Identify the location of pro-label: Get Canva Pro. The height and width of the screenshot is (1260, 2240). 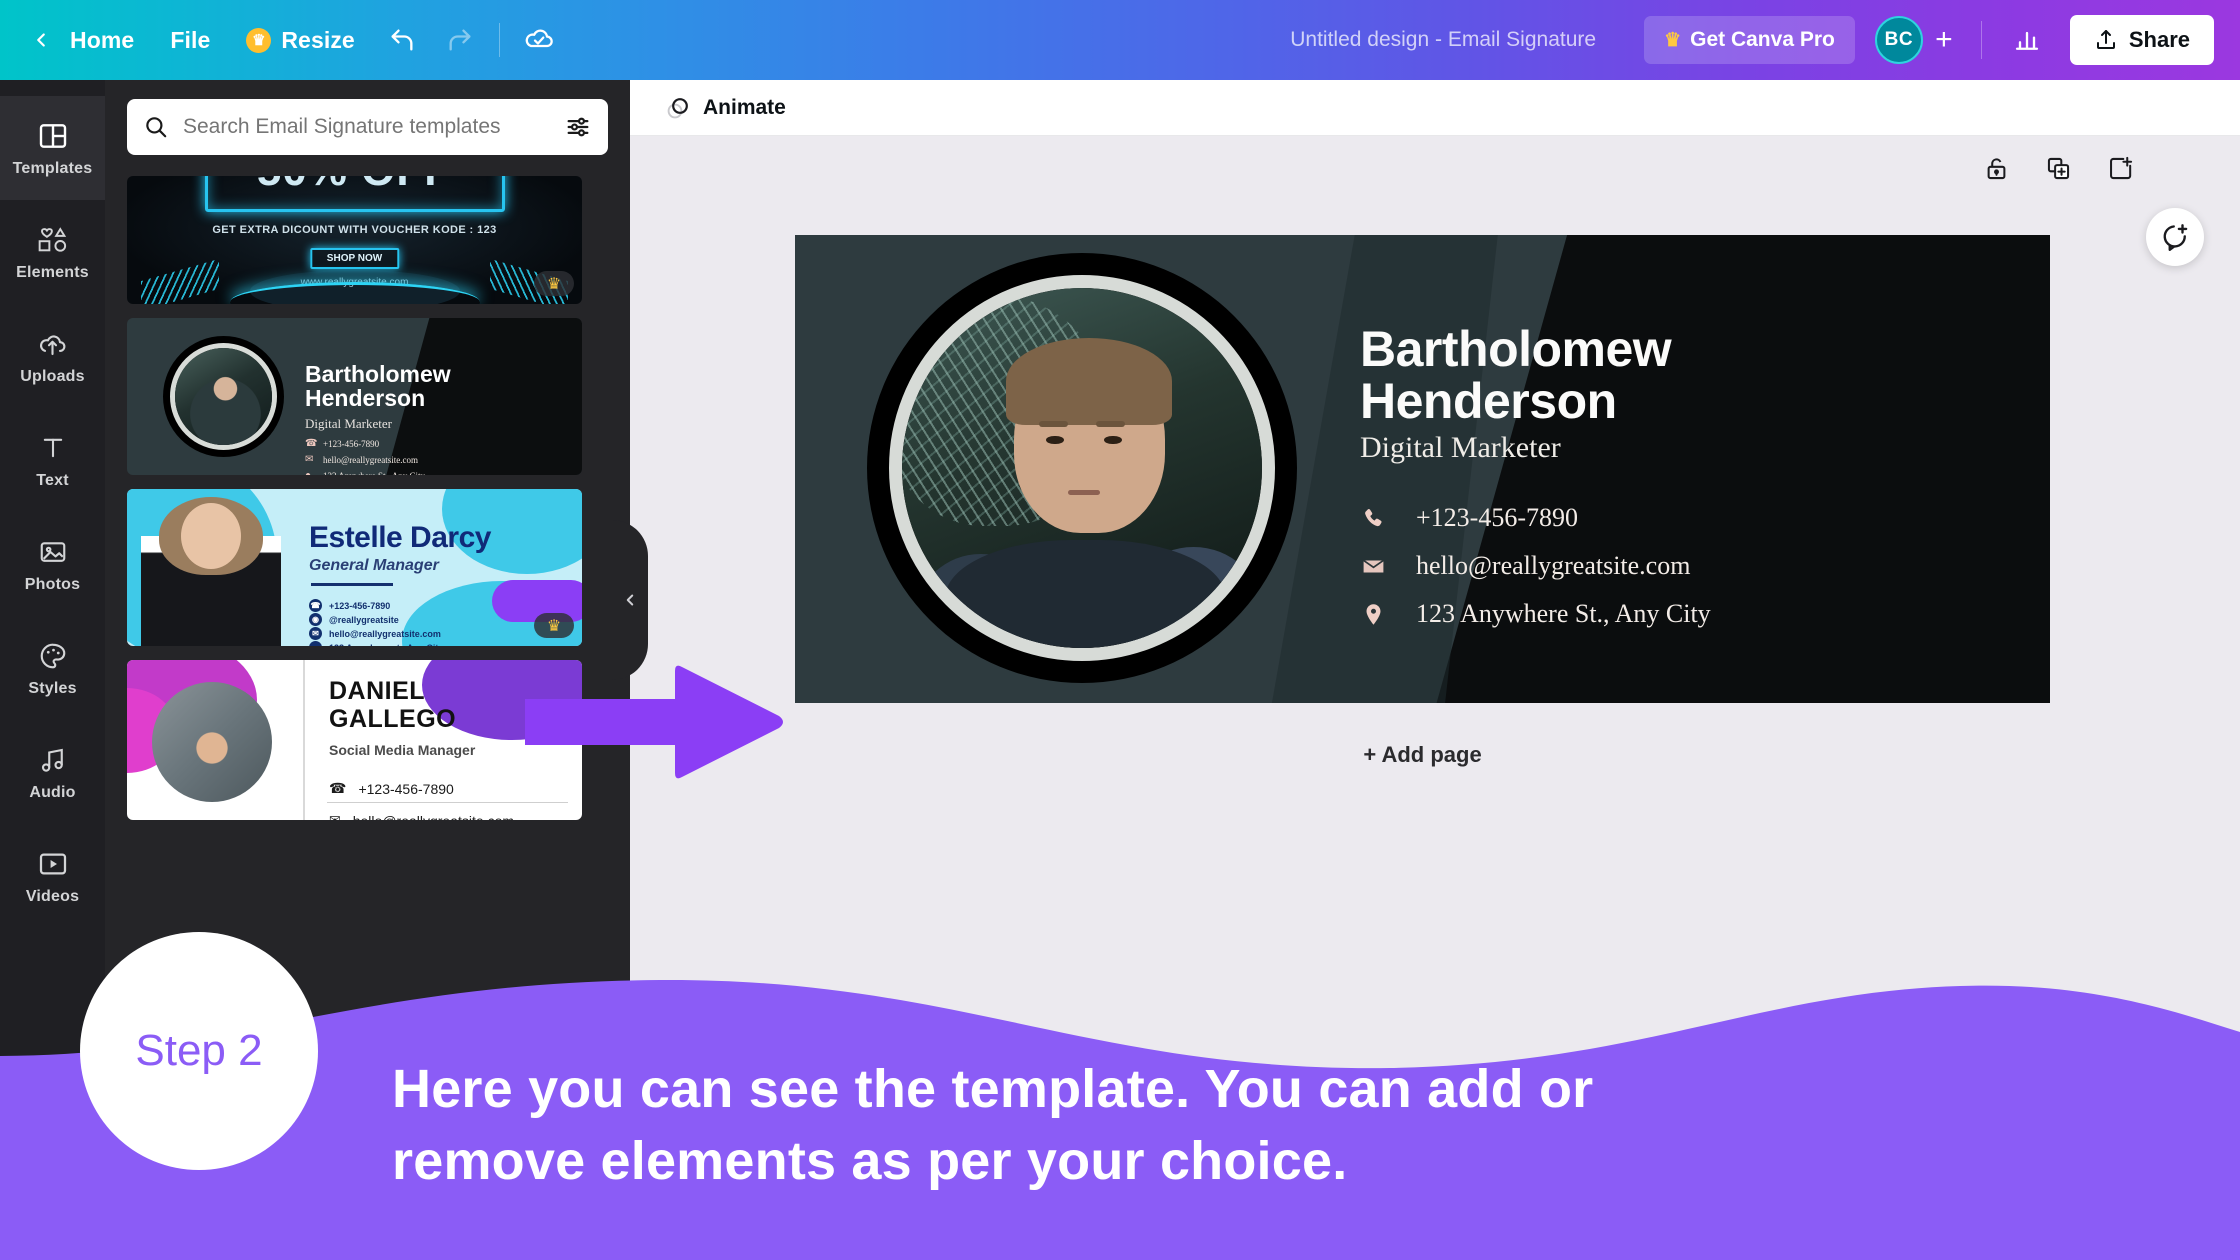
(1762, 39).